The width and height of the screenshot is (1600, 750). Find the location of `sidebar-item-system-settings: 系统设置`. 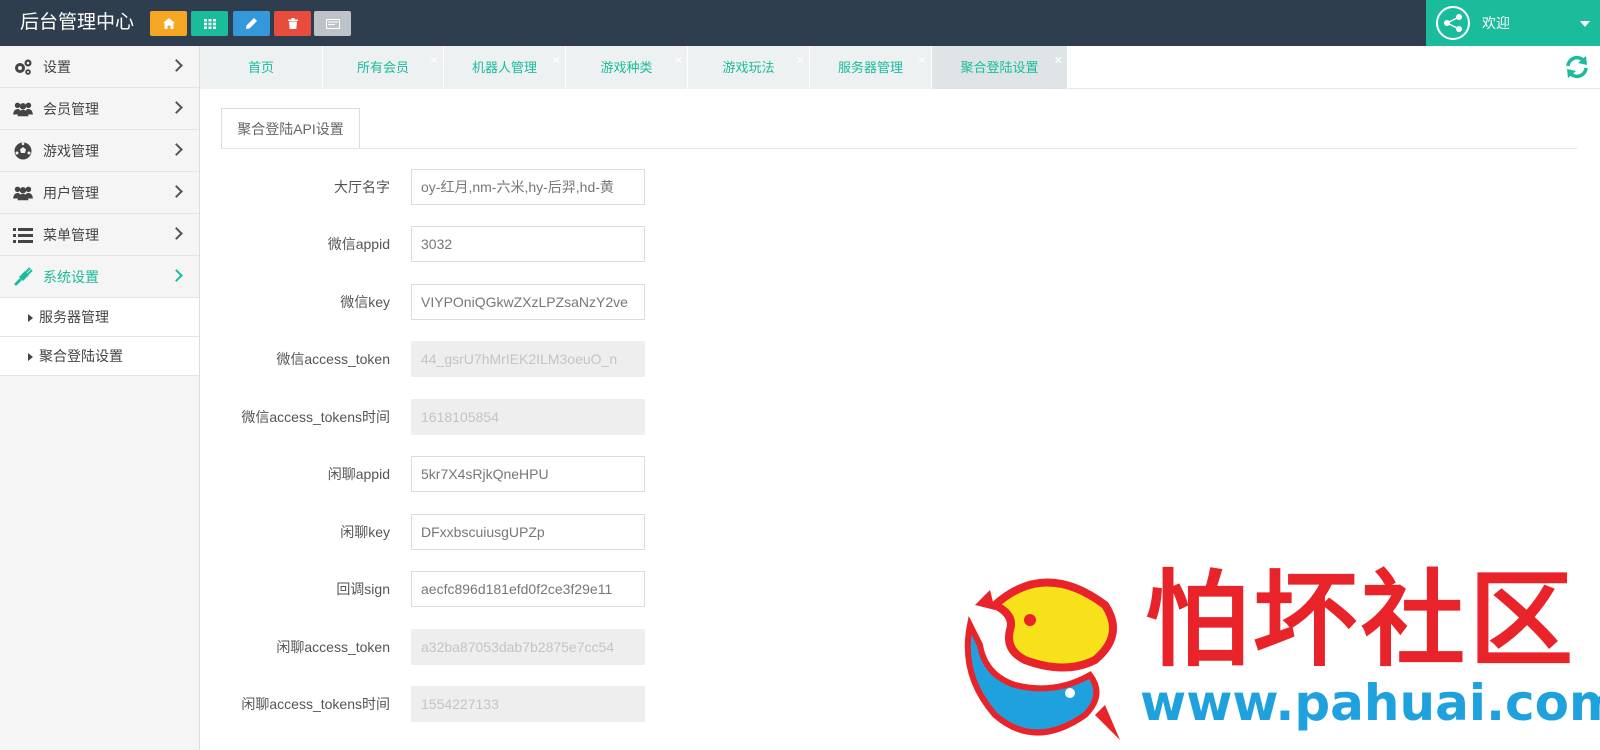

sidebar-item-system-settings: 系统设置 is located at coordinates (99, 277).